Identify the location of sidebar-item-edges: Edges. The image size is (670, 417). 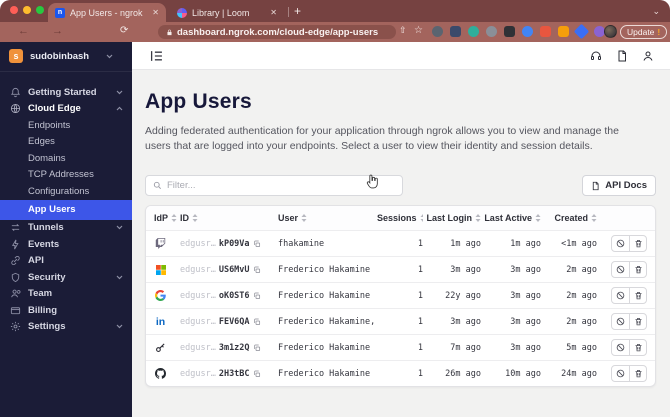
(66, 142).